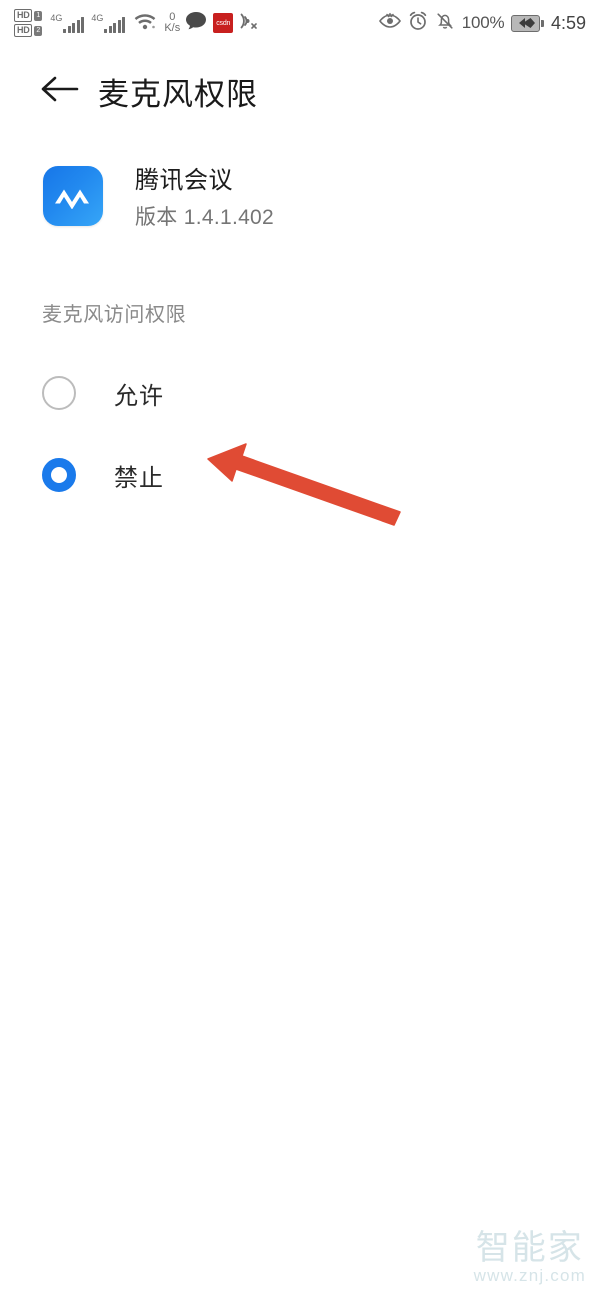  I want to click on app-version: 版本 1.4.1.402, so click(205, 217).